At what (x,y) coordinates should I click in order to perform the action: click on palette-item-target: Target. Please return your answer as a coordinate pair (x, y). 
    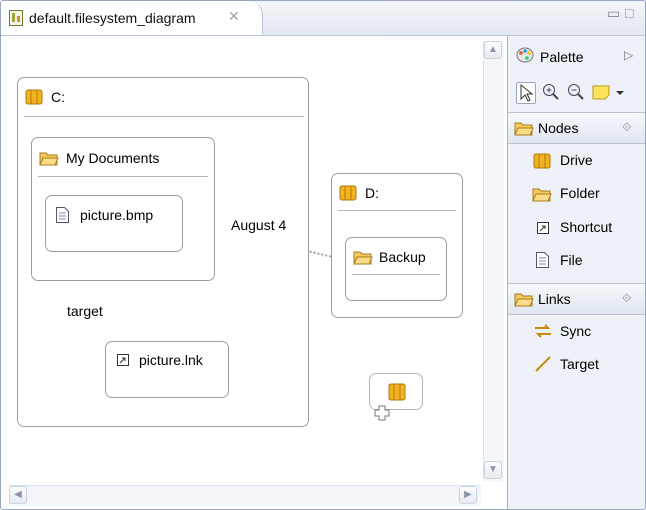
    Looking at the image, I should click on (576, 364).